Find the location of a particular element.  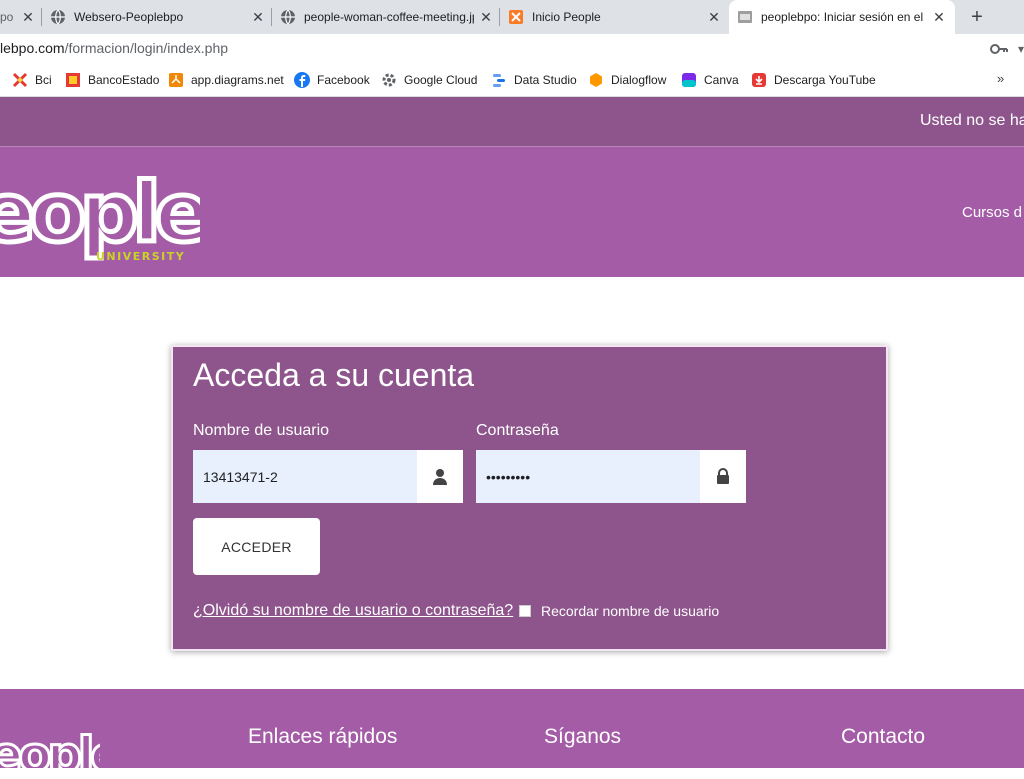

tab-image: people-woman-coffee-meeting.jpg ✕ is located at coordinates (387, 17).